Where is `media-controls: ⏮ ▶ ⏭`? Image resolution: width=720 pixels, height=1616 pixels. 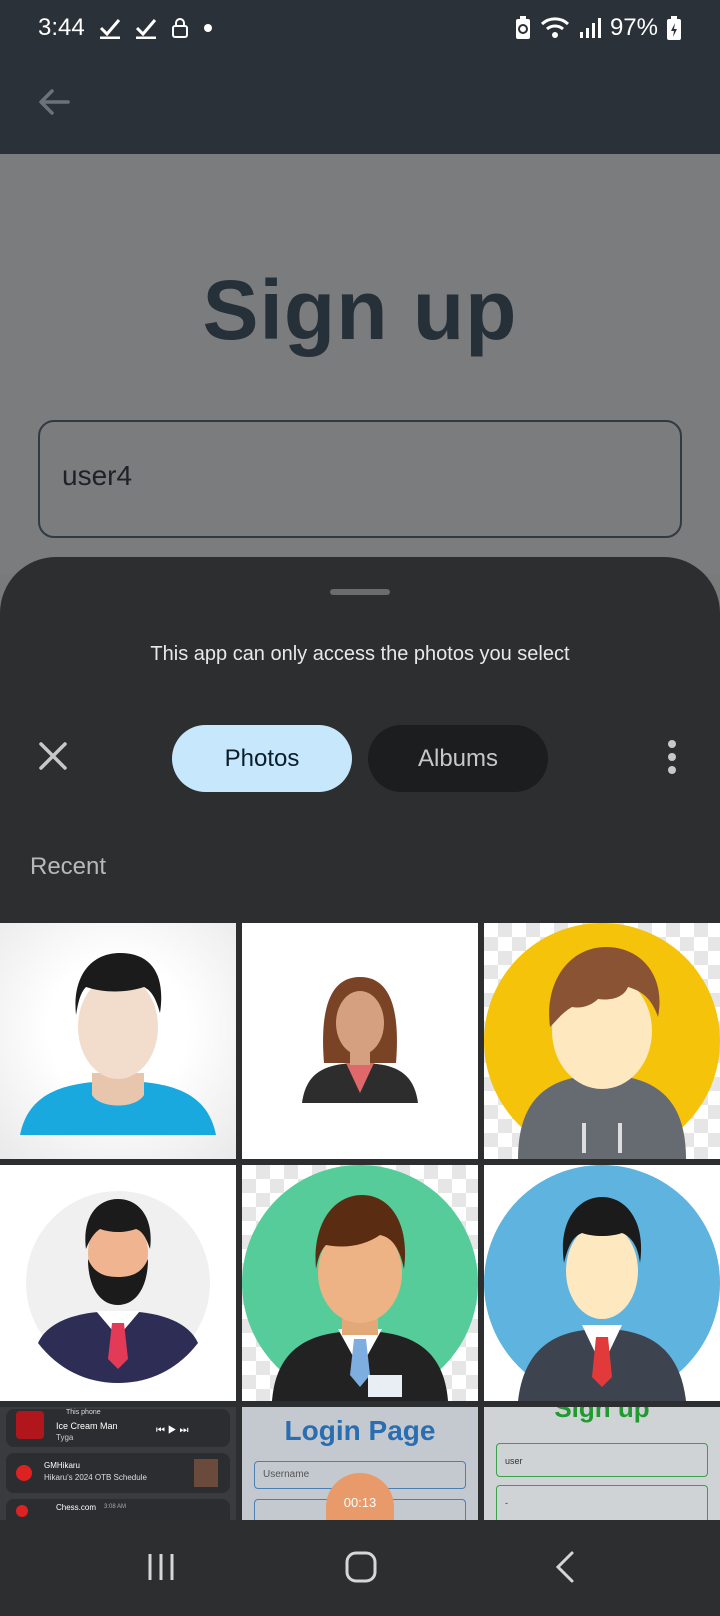
media-controls: ⏮ ▶ ⏭ is located at coordinates (172, 1430).